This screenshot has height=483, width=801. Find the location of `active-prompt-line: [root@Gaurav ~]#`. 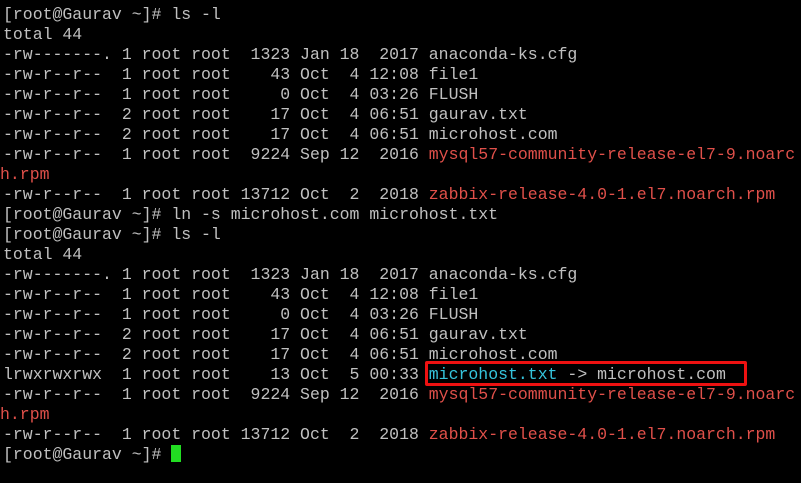

active-prompt-line: [root@Gaurav ~]# is located at coordinates (92, 455).